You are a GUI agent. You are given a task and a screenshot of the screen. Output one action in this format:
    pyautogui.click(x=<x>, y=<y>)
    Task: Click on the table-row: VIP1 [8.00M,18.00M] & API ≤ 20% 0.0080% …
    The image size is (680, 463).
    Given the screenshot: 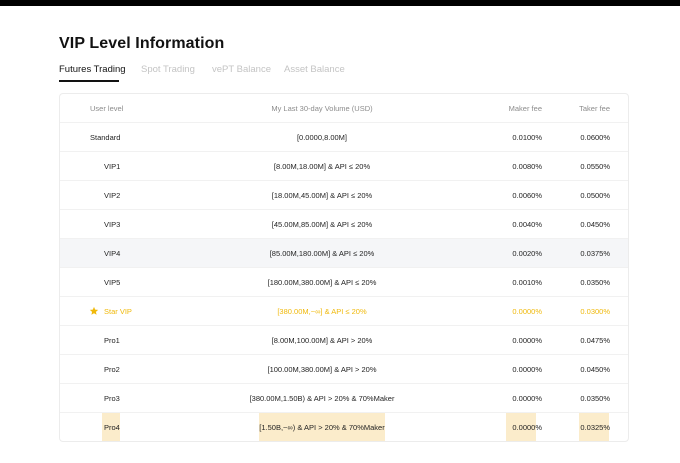 What is the action you would take?
    pyautogui.click(x=344, y=166)
    